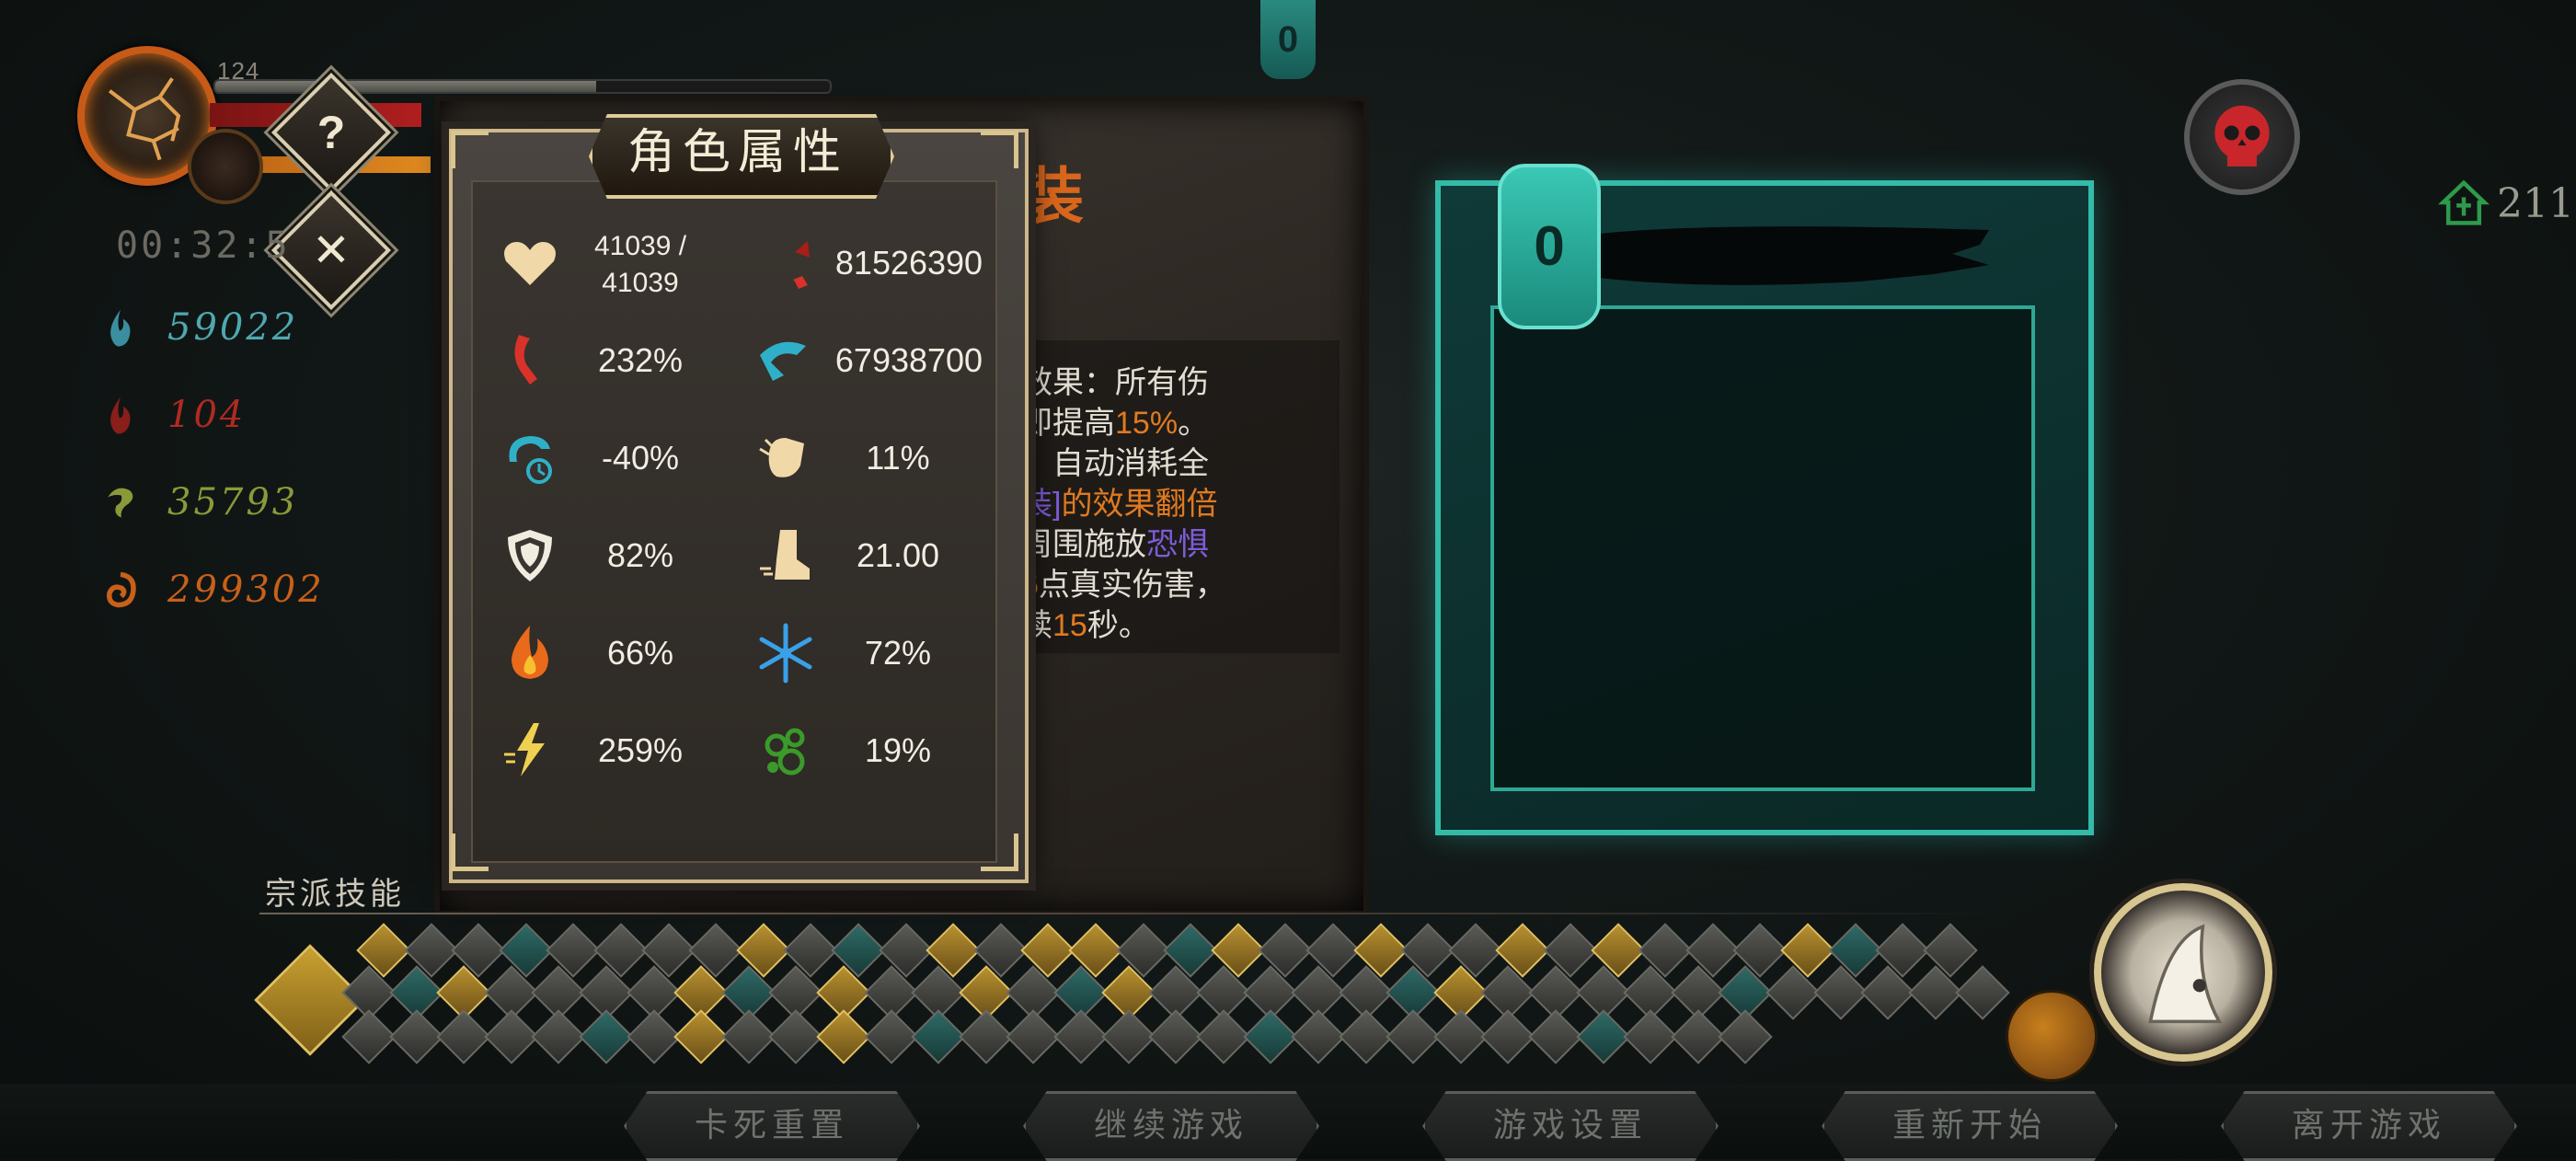  What do you see at coordinates (1132, 586) in the screenshot?
I see `description-fragment: 点真实伤害，` at bounding box center [1132, 586].